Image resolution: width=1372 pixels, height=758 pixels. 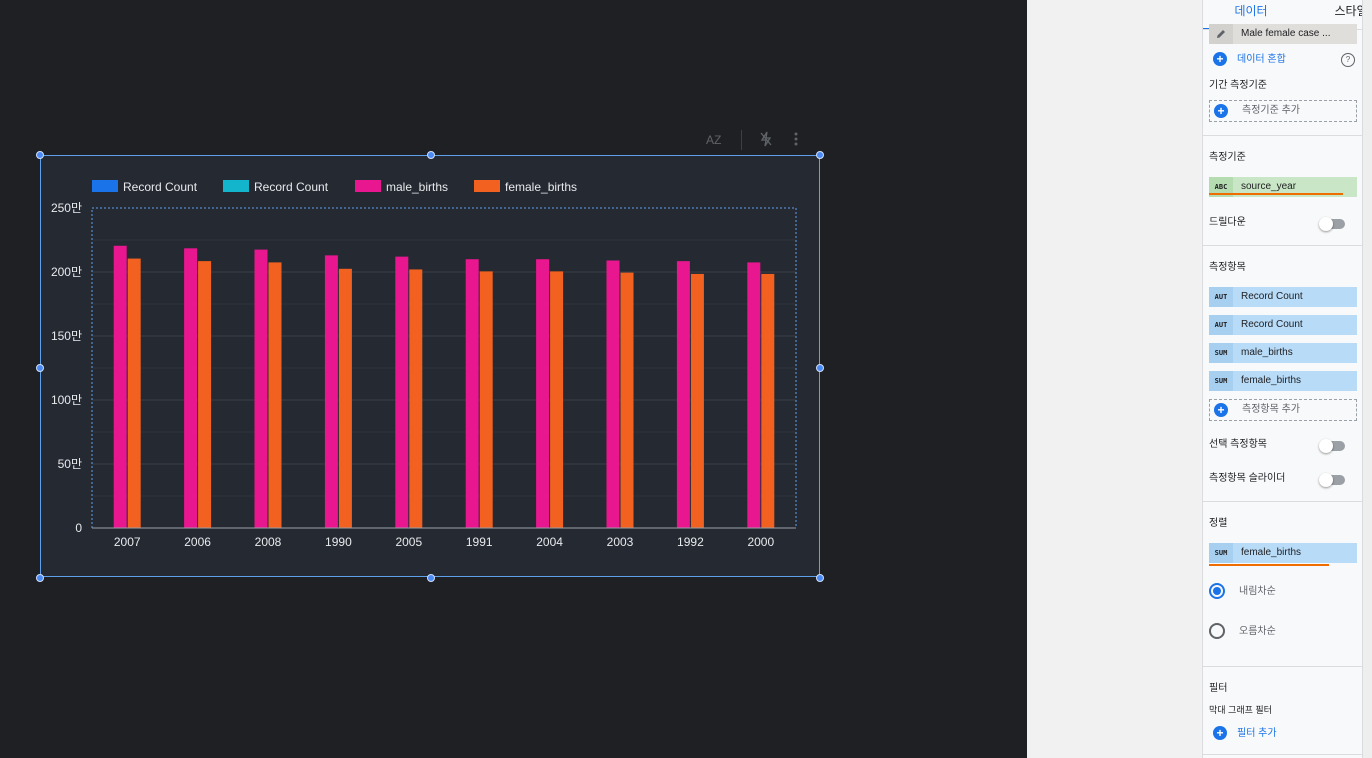 I want to click on add-metric-button: + 측정항목 추가, so click(x=1283, y=410).